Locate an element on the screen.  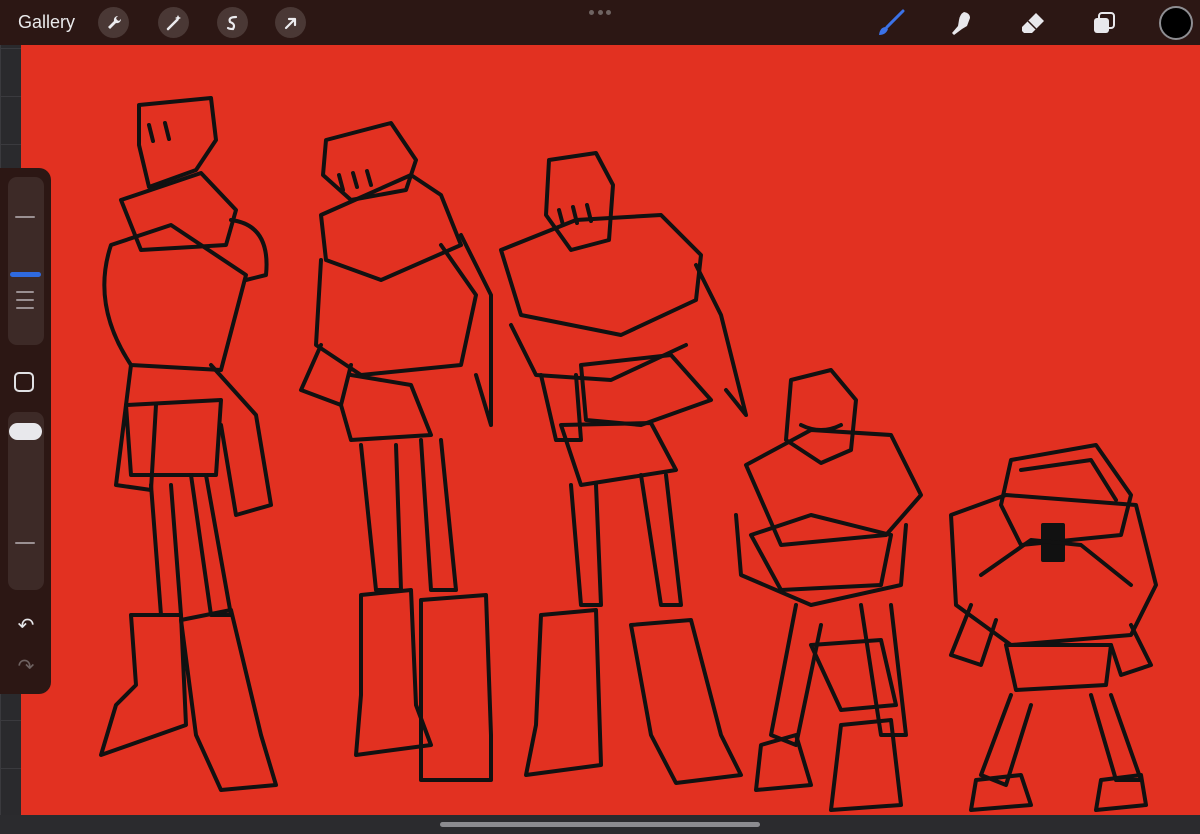
bottom-bar is located at coordinates (600, 824).